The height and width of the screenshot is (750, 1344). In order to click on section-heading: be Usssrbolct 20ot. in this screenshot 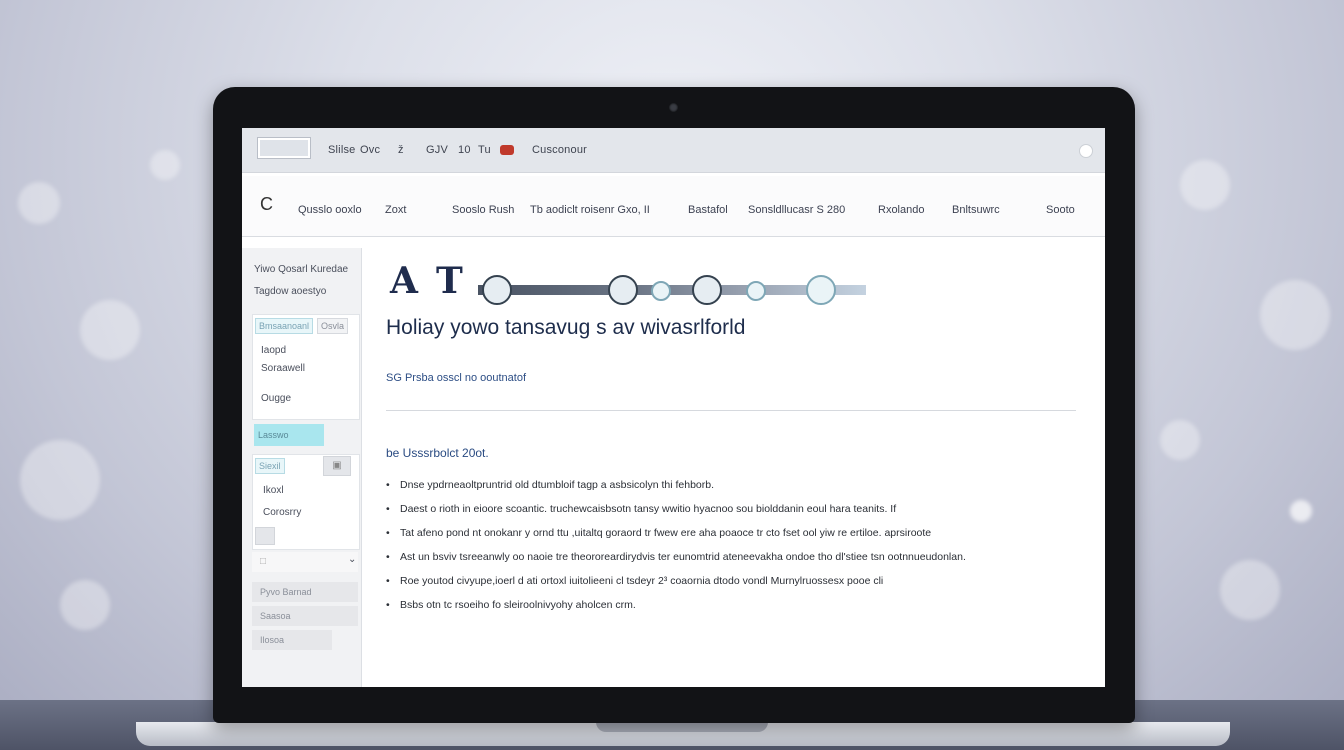, I will do `click(437, 453)`.